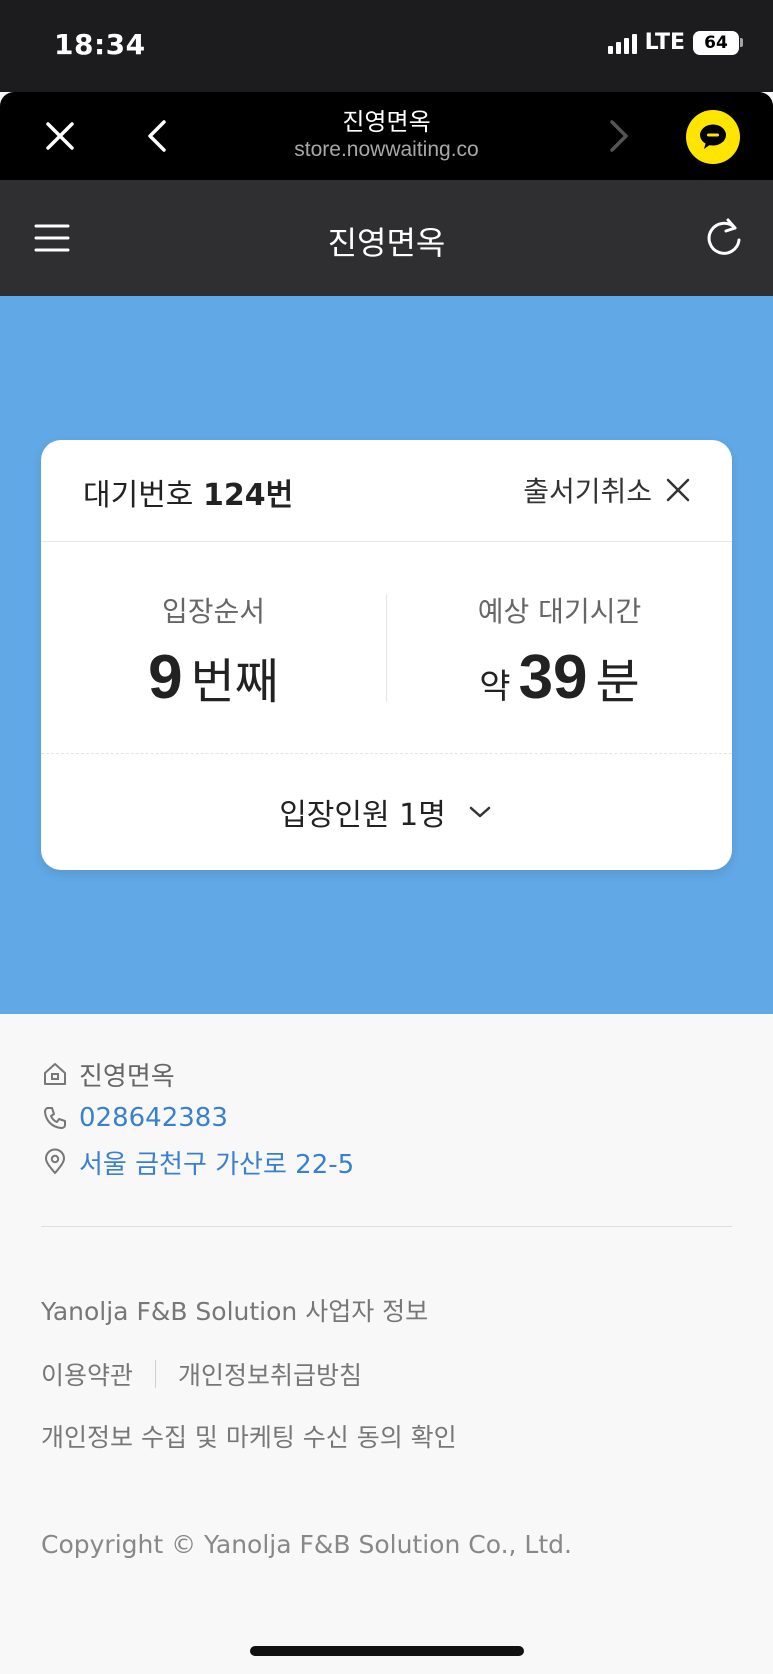 The image size is (773, 1674). What do you see at coordinates (553, 677) in the screenshot?
I see `estimated-wait-value: 39` at bounding box center [553, 677].